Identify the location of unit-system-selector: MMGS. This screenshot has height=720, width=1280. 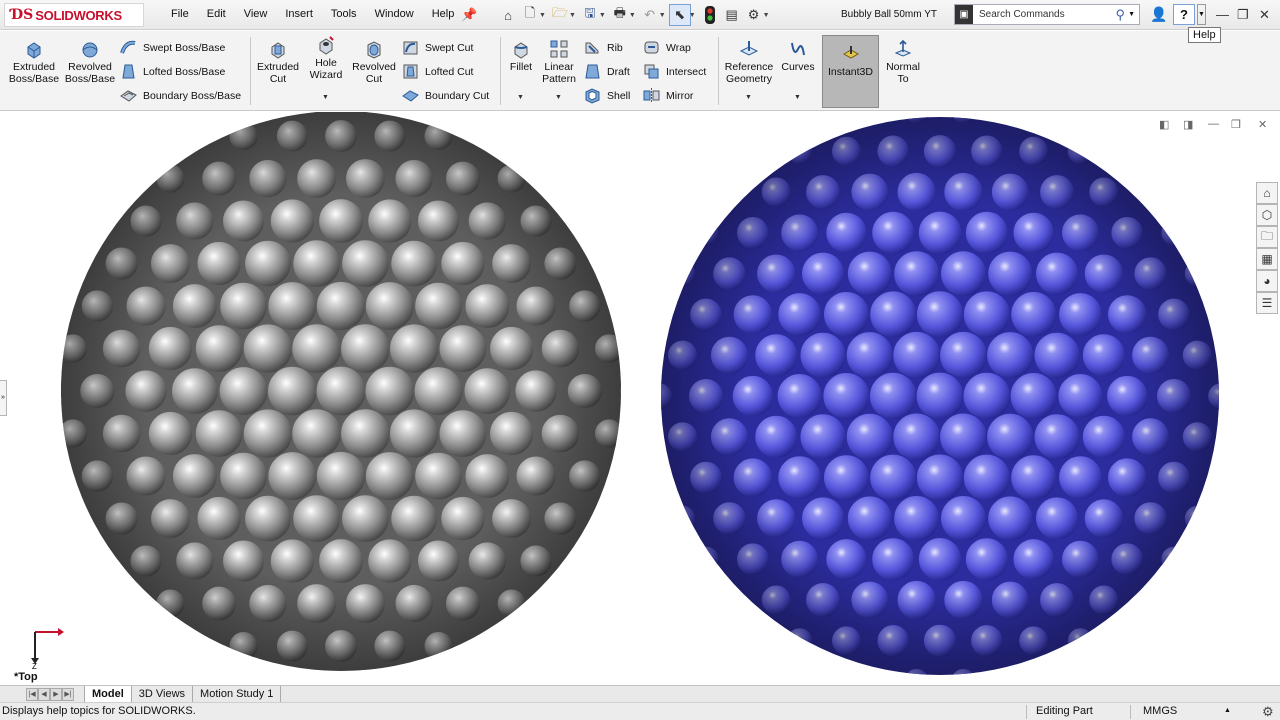
(1160, 711).